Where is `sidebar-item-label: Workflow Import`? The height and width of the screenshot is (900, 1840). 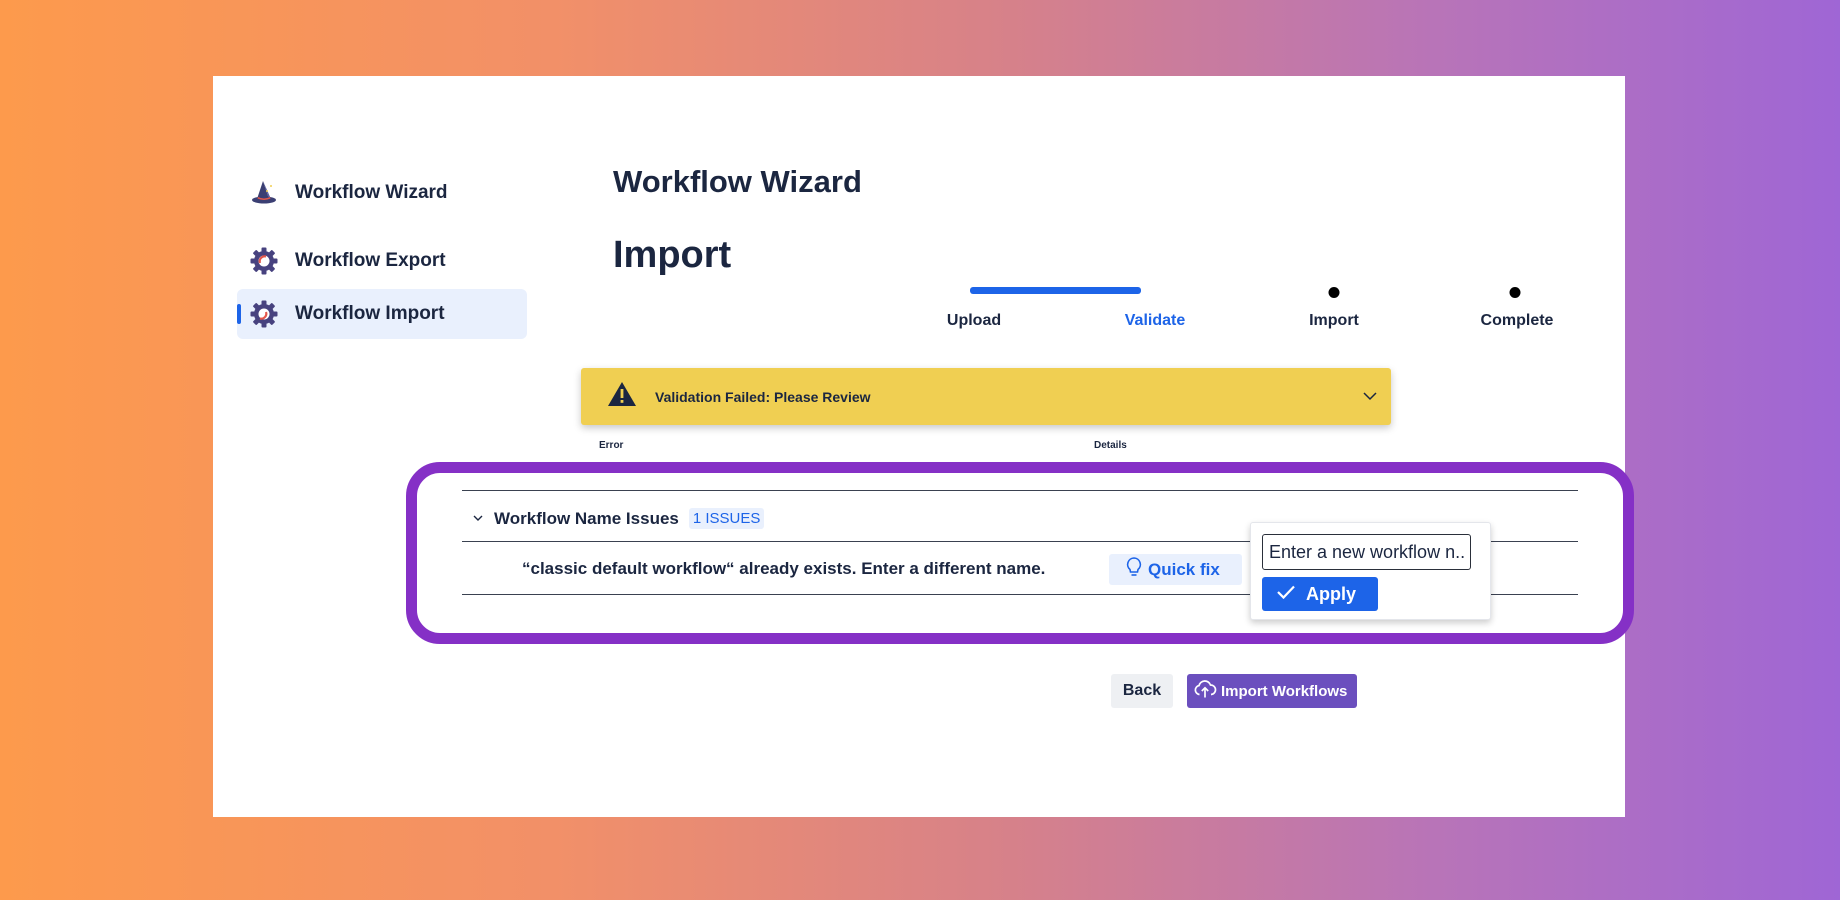 sidebar-item-label: Workflow Import is located at coordinates (370, 313).